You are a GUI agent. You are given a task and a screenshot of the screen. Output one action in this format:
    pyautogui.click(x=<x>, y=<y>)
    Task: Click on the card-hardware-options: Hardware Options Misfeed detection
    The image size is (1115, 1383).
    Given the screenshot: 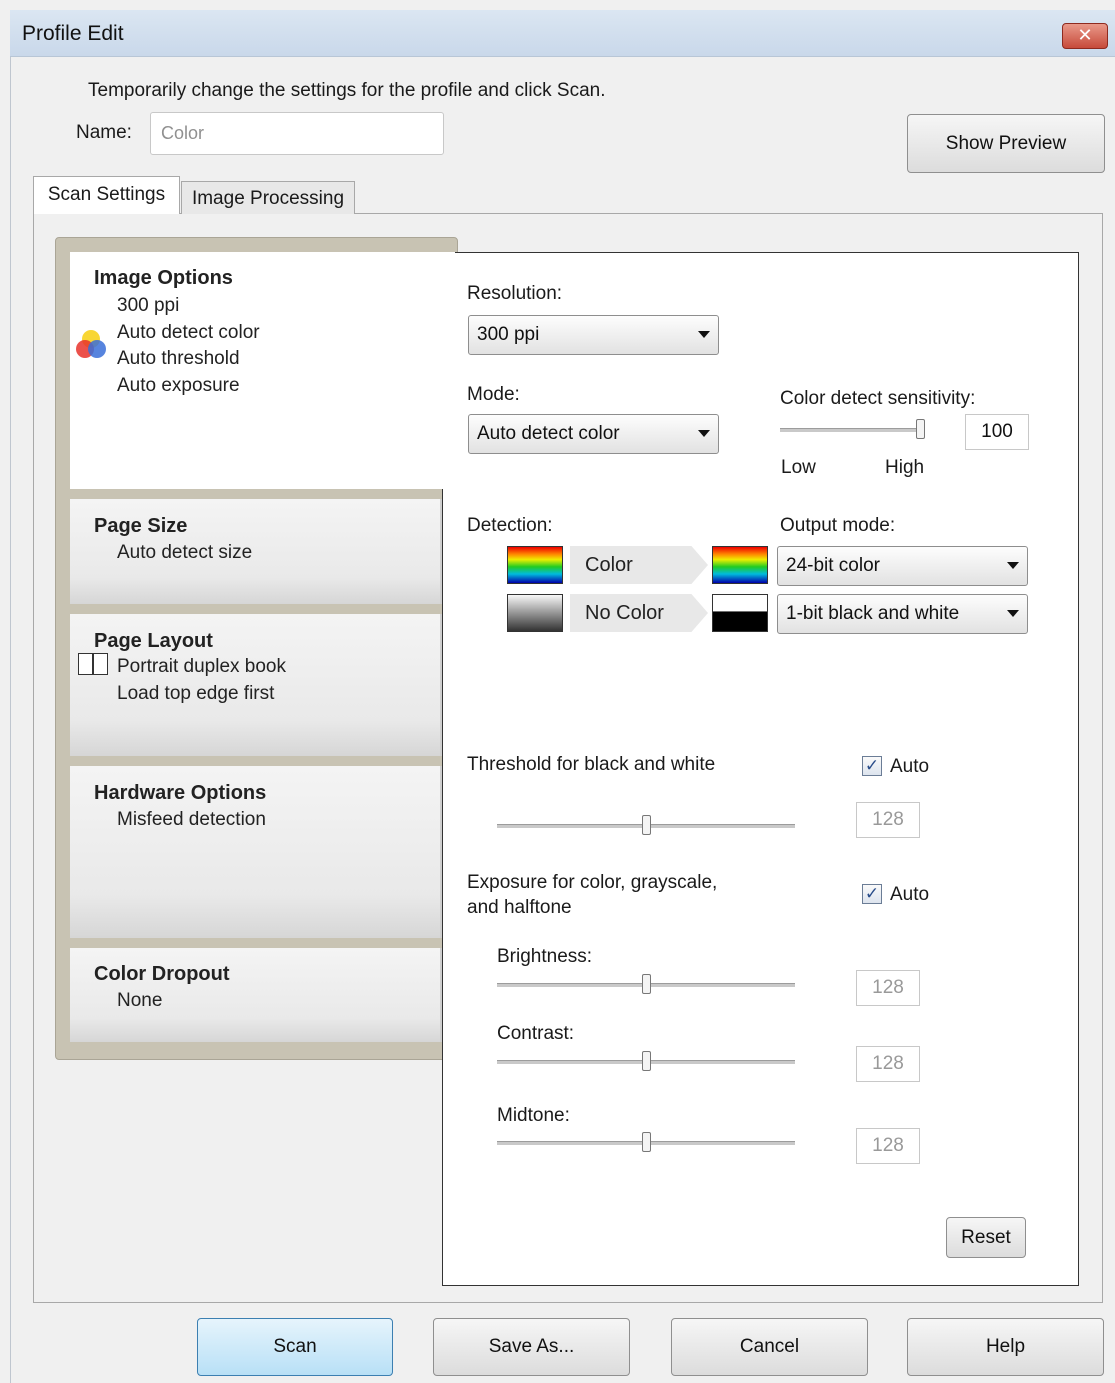 What is the action you would take?
    pyautogui.click(x=256, y=852)
    